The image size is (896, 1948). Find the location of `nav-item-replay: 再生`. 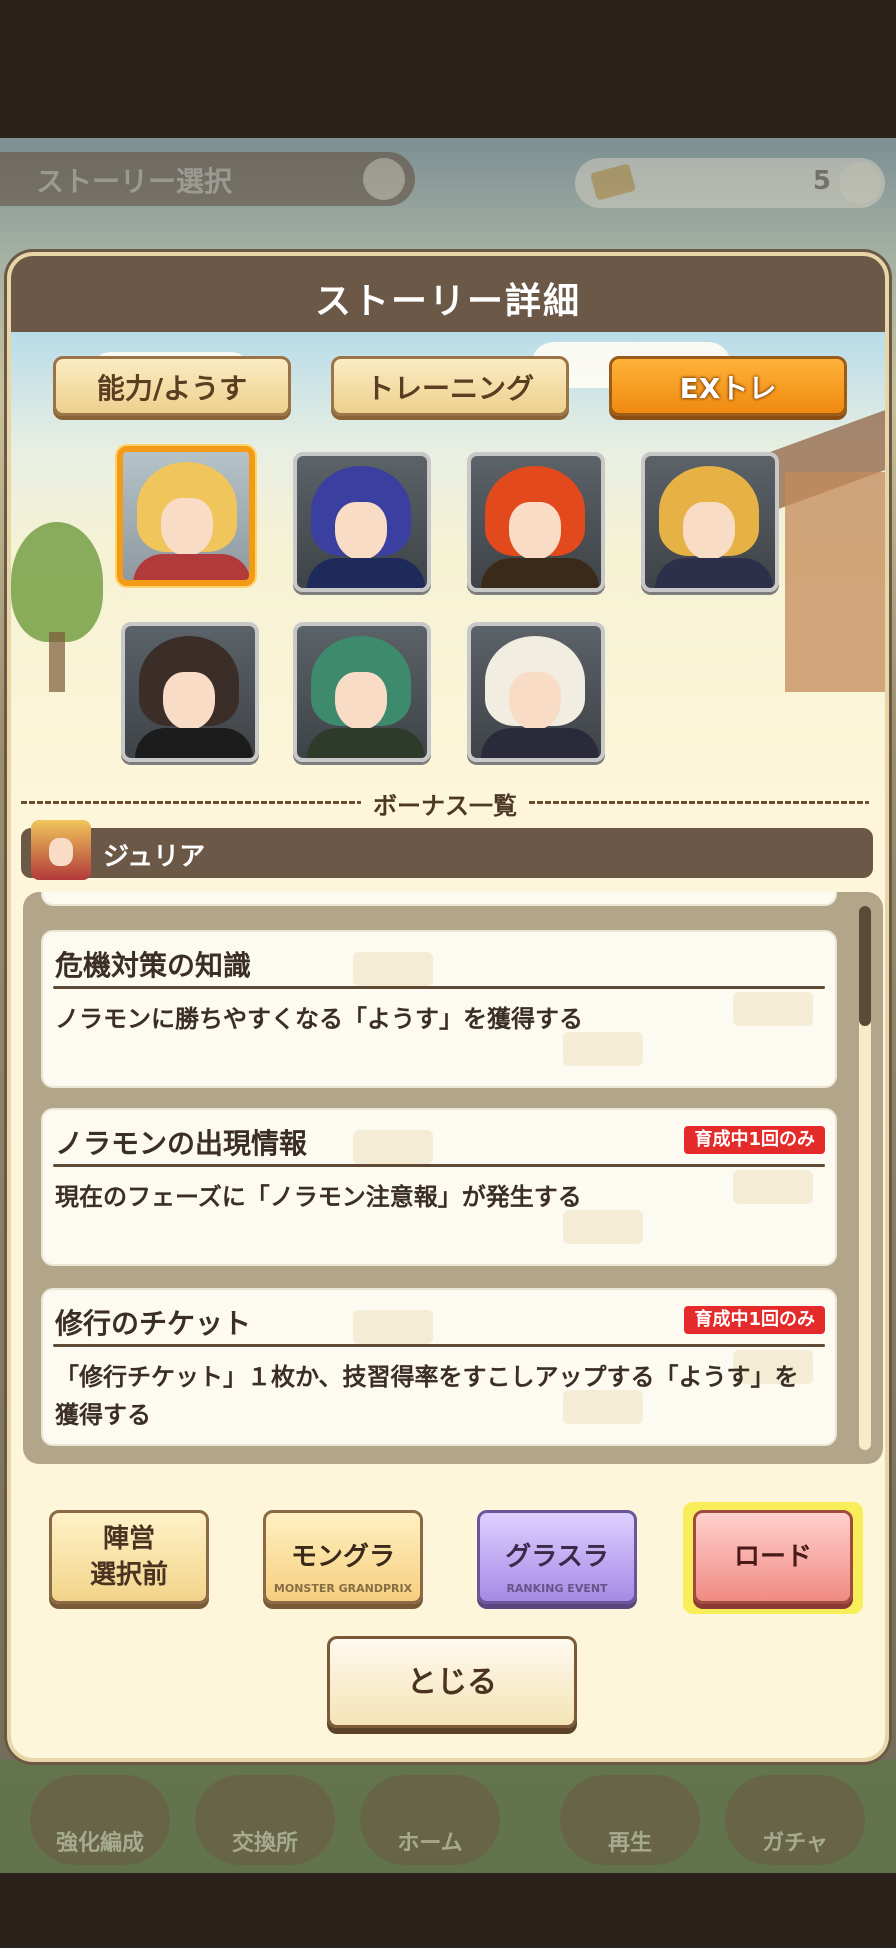

nav-item-replay: 再生 is located at coordinates (630, 1820).